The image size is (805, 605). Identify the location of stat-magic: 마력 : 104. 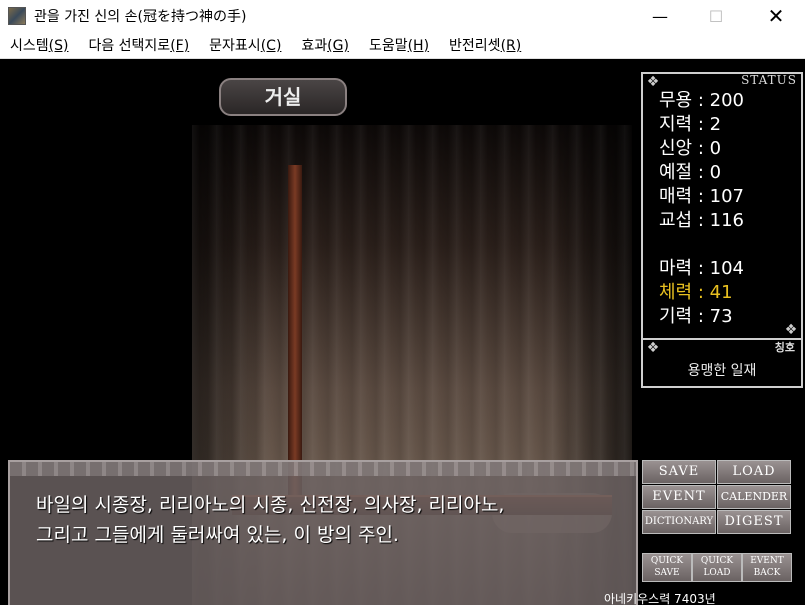
(701, 268).